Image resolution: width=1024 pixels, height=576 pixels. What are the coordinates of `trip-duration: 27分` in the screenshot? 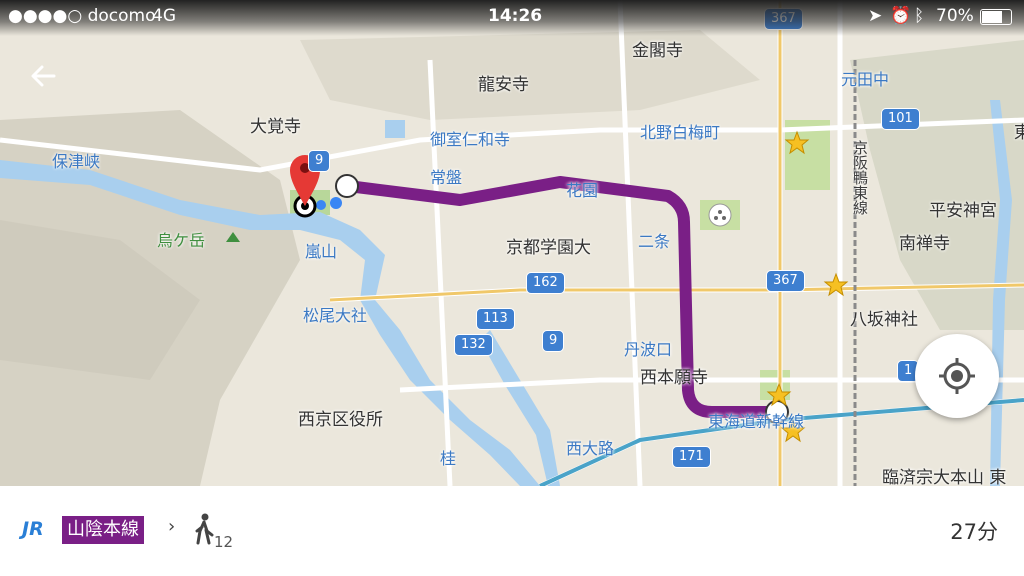 It's located at (974, 532).